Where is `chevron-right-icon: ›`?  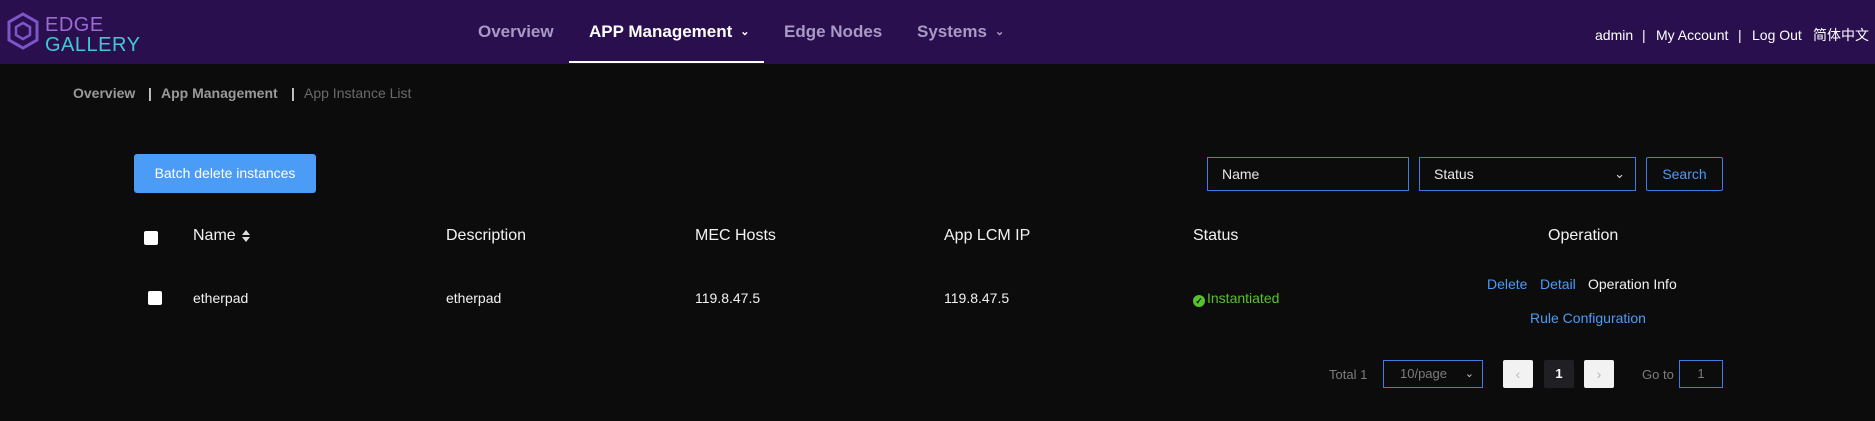 chevron-right-icon: › is located at coordinates (1599, 374).